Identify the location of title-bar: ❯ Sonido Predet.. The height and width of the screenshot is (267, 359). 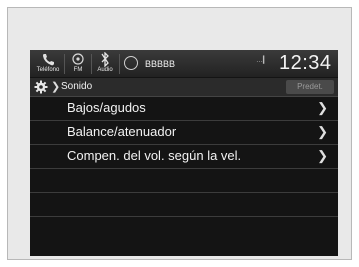
(184, 87).